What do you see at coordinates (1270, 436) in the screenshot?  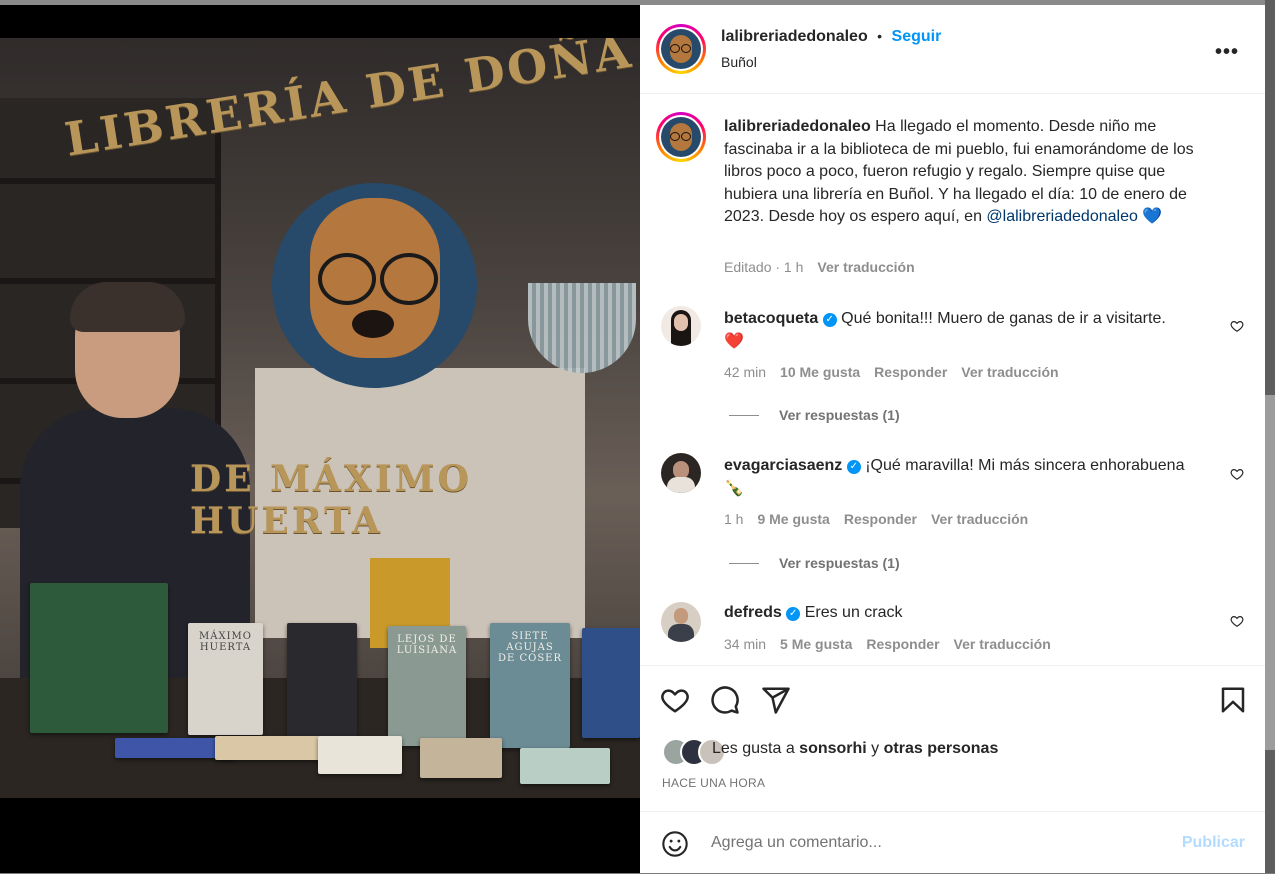 I see `backdrop-right` at bounding box center [1270, 436].